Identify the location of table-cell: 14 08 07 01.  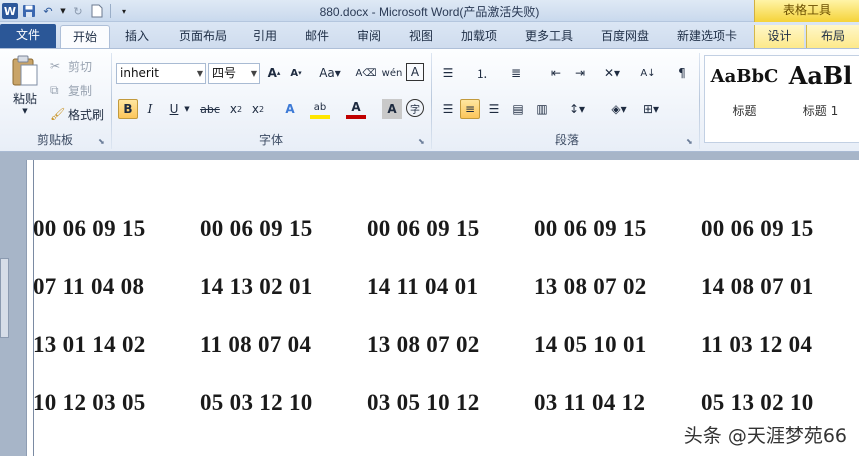
(757, 287).